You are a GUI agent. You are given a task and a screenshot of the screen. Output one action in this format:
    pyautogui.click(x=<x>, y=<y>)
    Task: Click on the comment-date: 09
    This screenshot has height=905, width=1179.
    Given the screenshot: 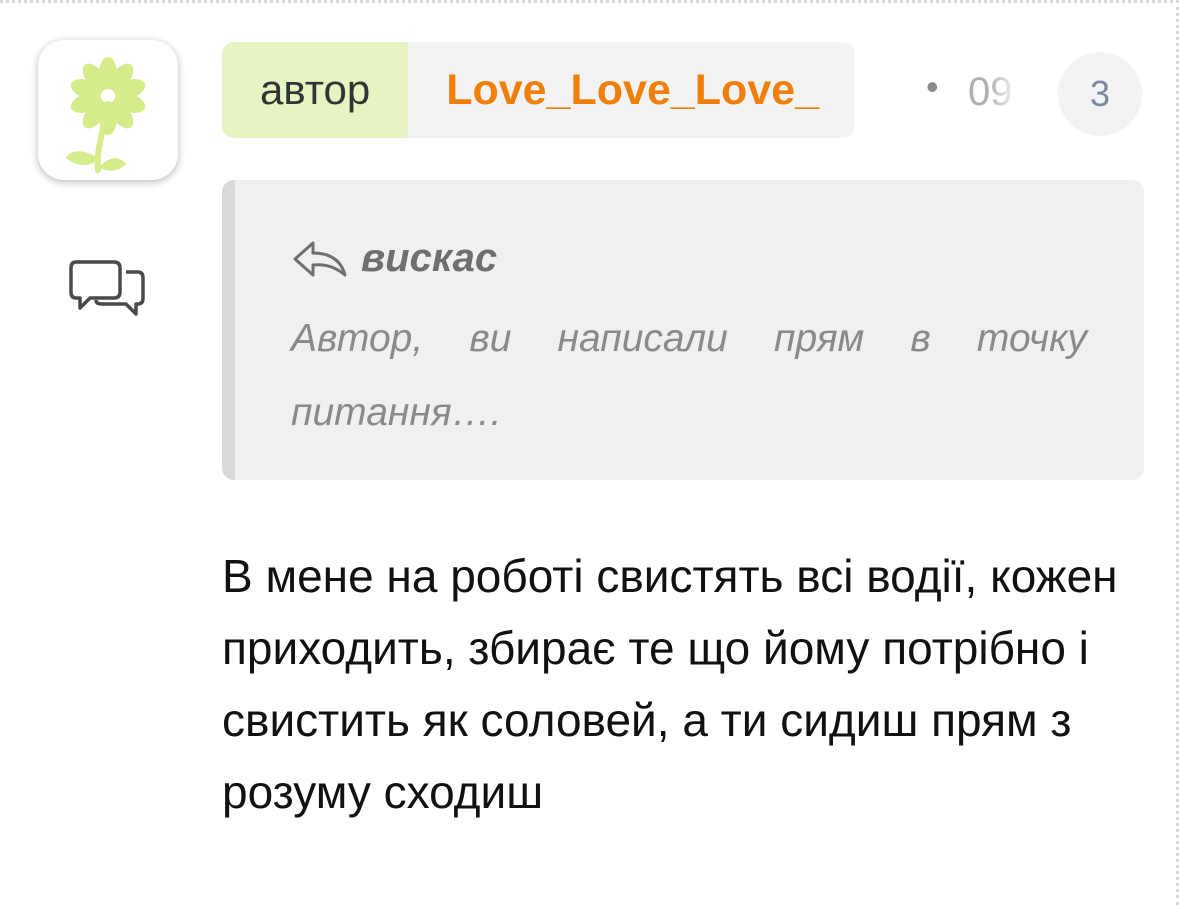 What is the action you would take?
    pyautogui.click(x=990, y=92)
    